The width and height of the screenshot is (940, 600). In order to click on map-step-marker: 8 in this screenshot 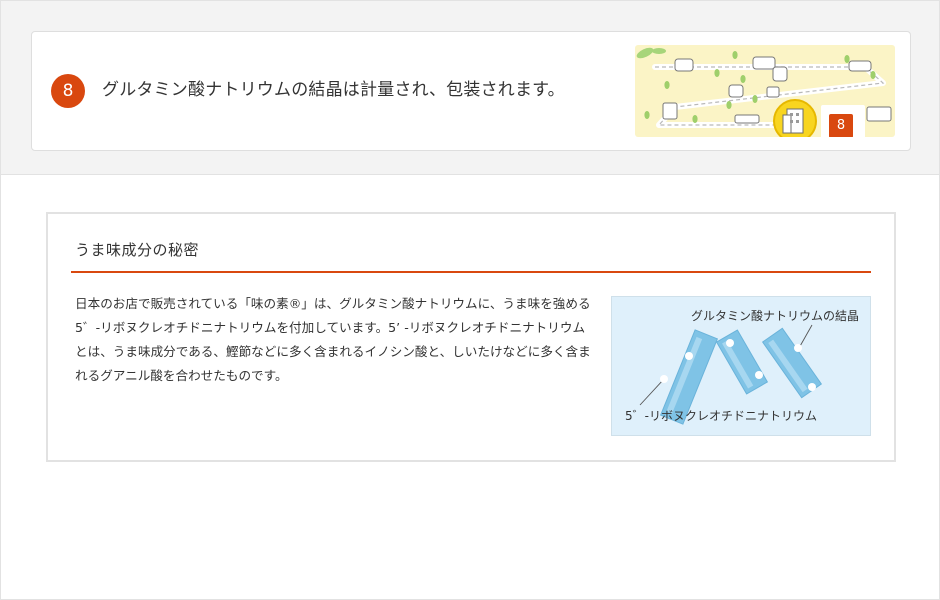, I will do `click(843, 121)`.